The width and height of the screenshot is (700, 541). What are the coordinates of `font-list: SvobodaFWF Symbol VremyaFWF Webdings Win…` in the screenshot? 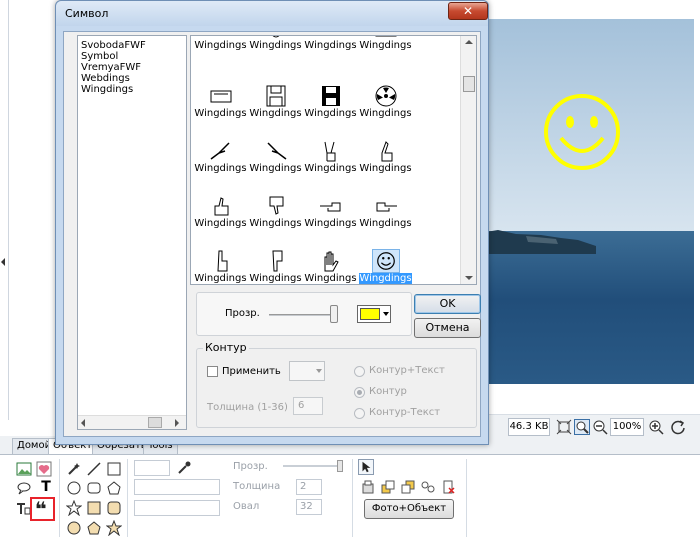 It's located at (132, 232).